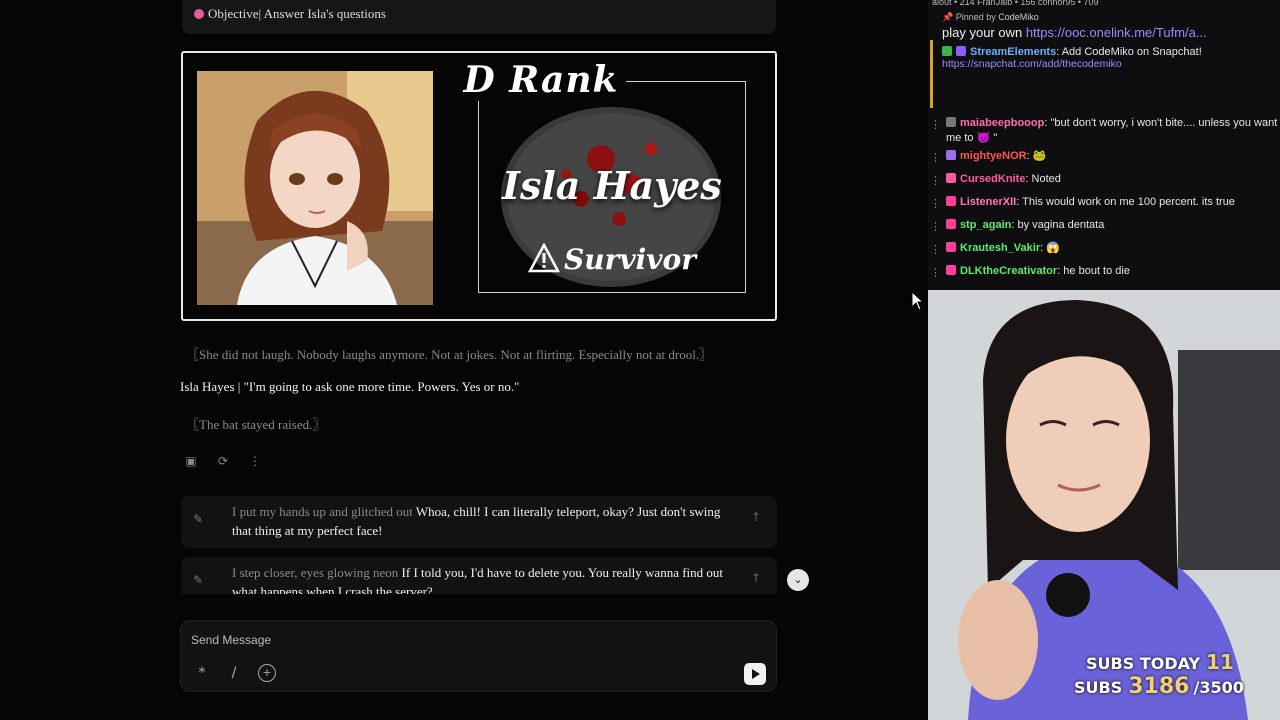  Describe the element at coordinates (931, 74) in the screenshot. I see `pinned-accent` at that location.